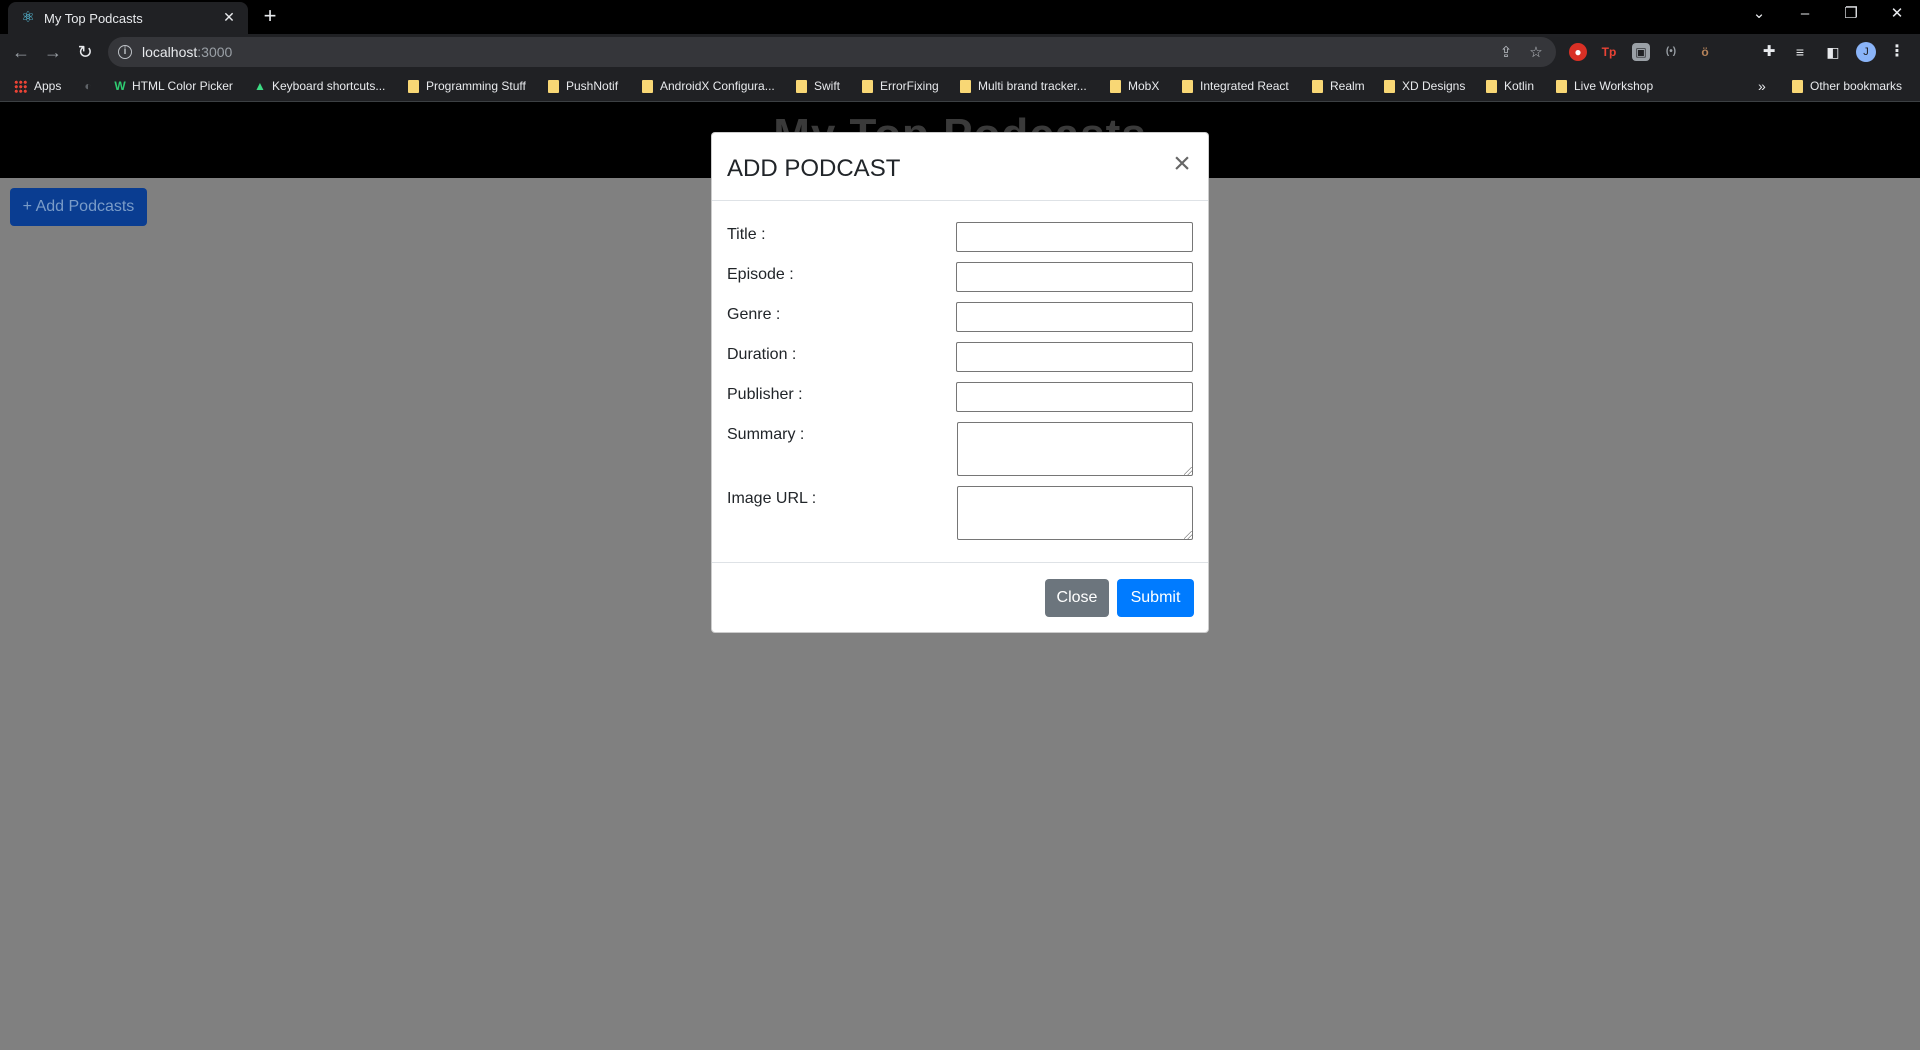 The width and height of the screenshot is (1920, 1050). I want to click on bookmark-programming-stuff: Programming Stuff, so click(466, 86).